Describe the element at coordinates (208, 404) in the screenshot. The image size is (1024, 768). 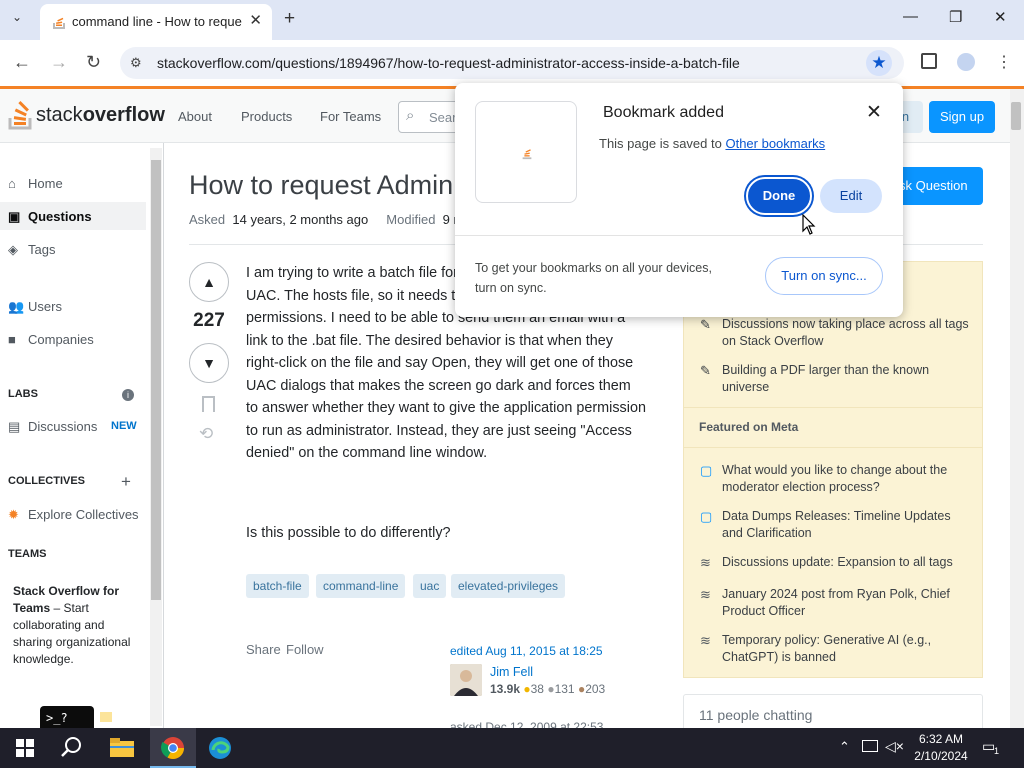
I see `bookmark-icon` at that location.